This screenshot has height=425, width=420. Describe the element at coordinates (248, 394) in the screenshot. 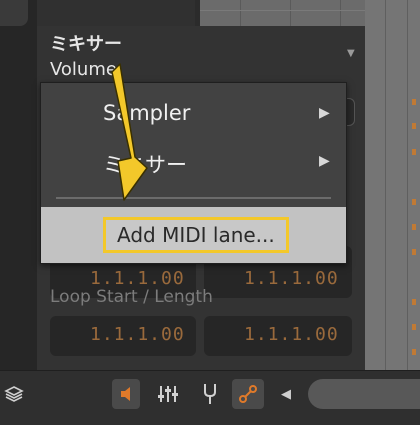

I see `modulation-icon` at that location.